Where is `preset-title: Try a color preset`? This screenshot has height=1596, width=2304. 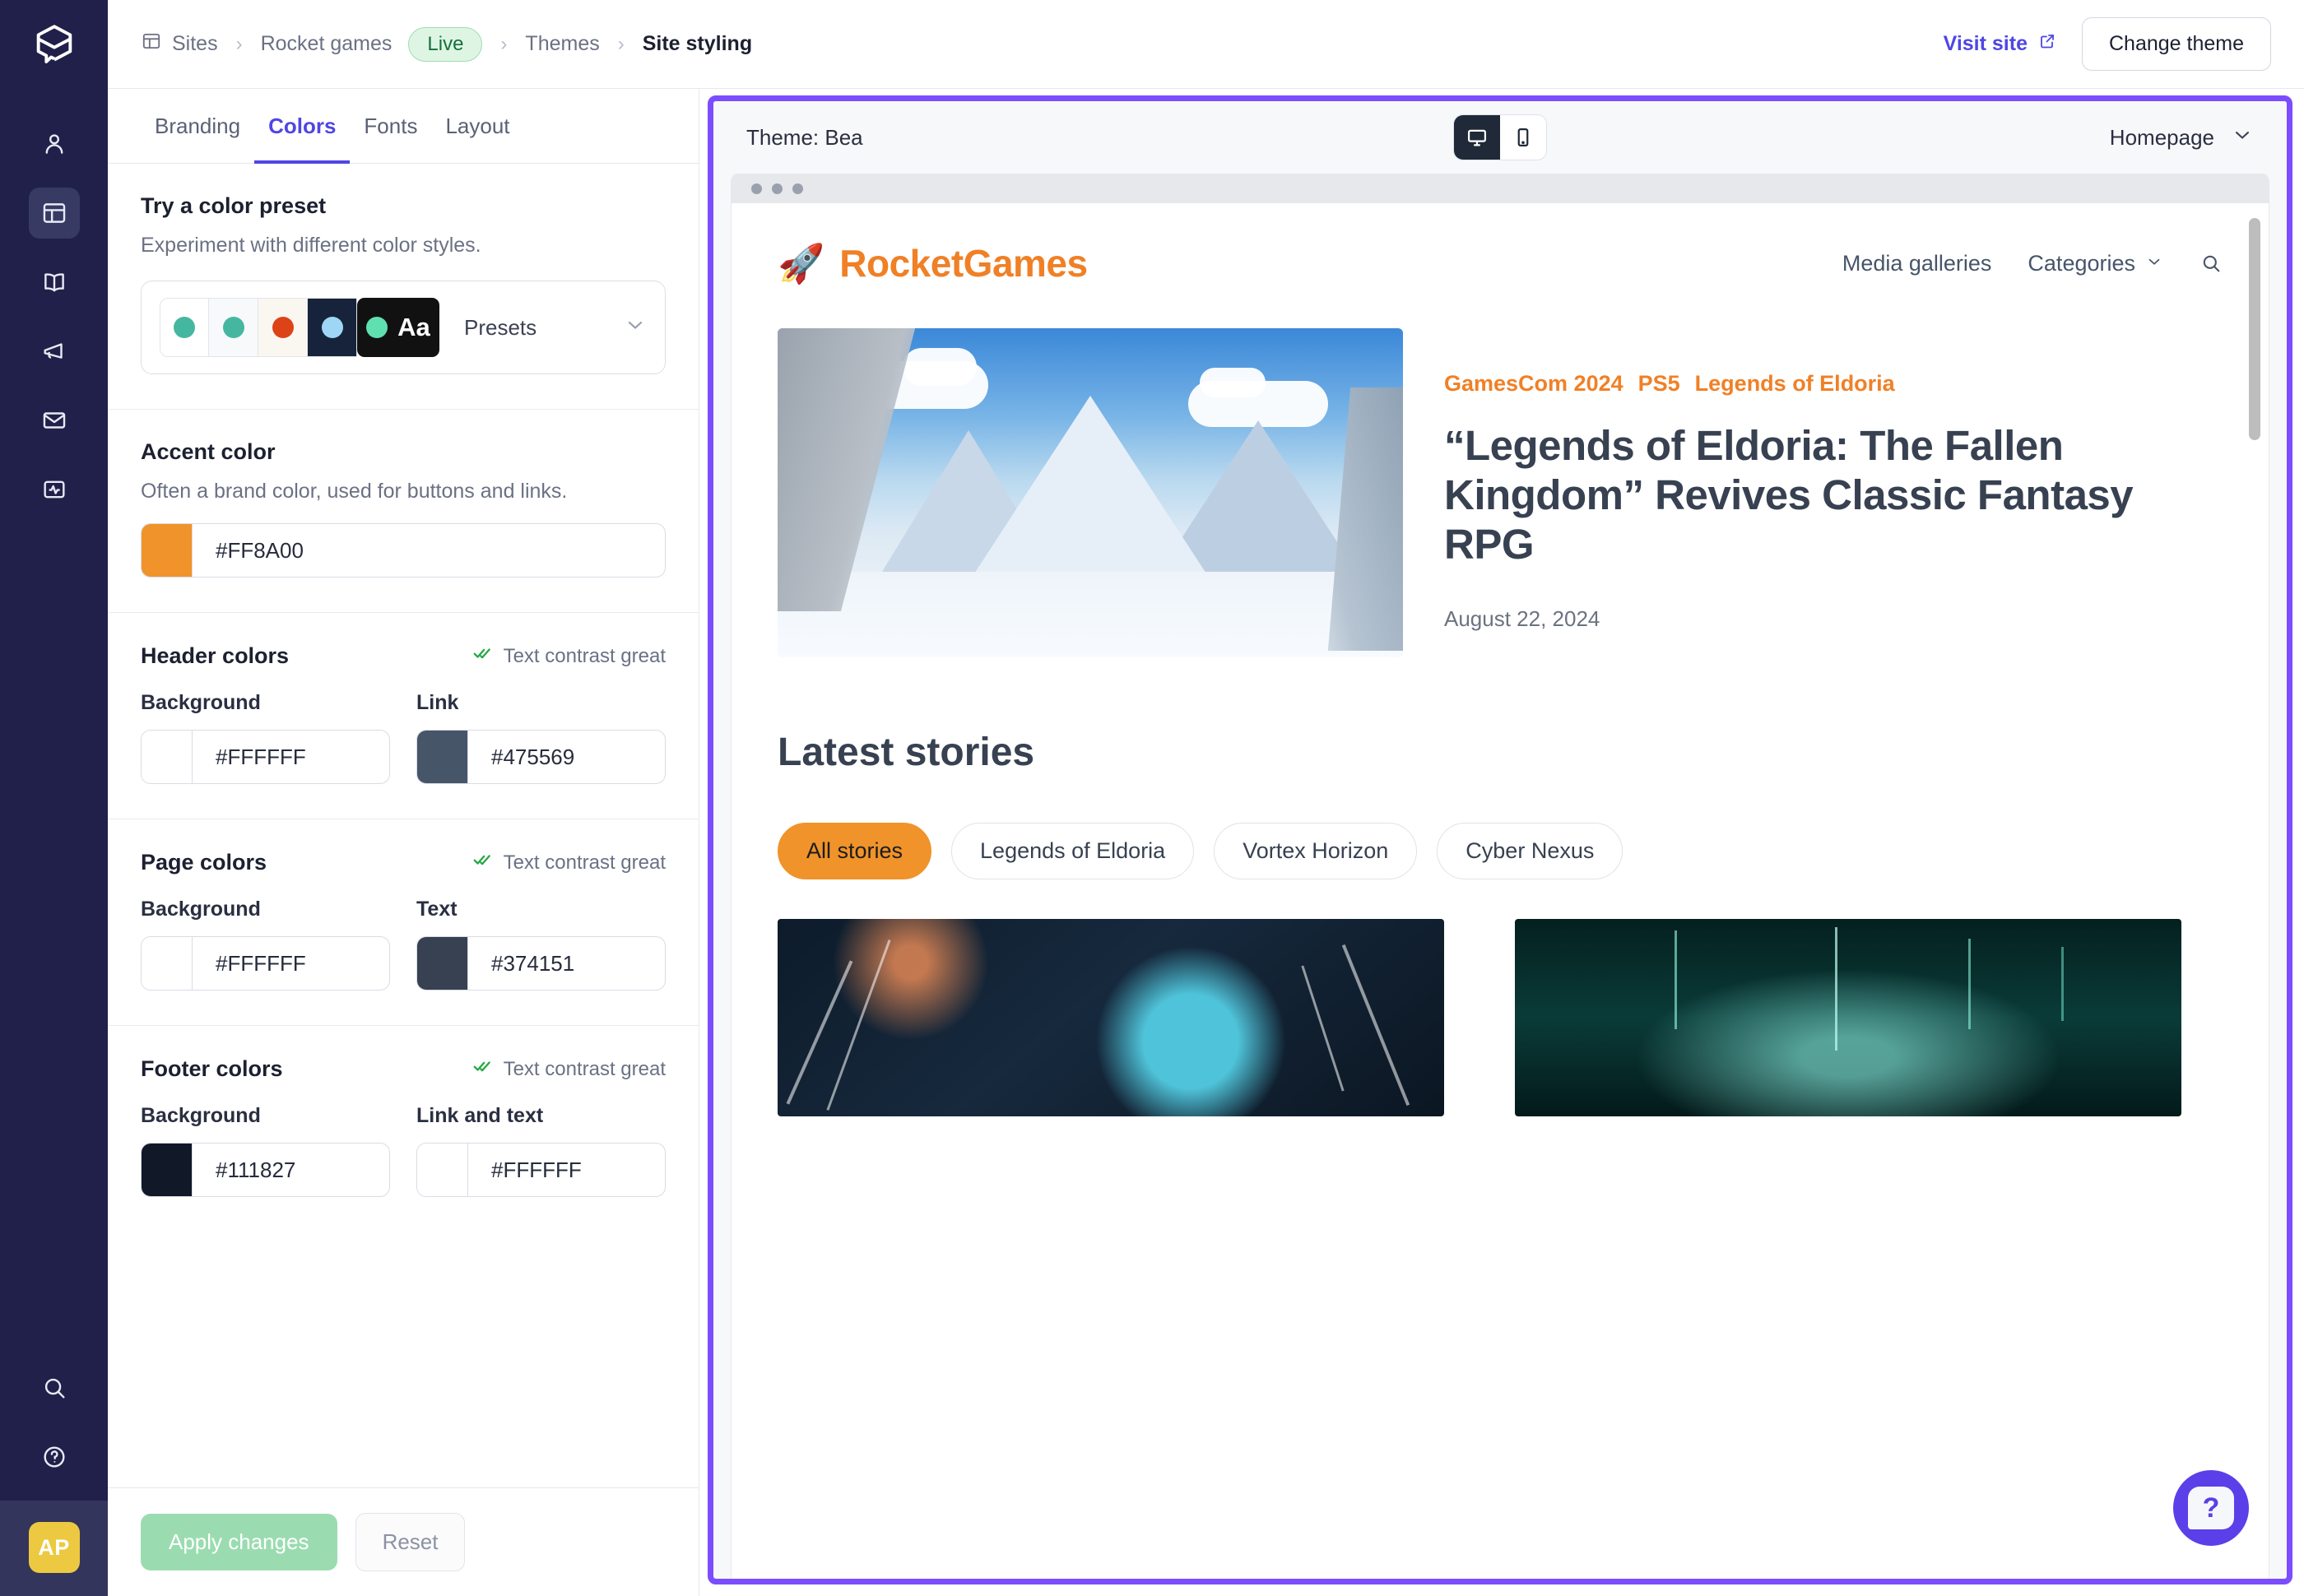 preset-title: Try a color preset is located at coordinates (234, 205).